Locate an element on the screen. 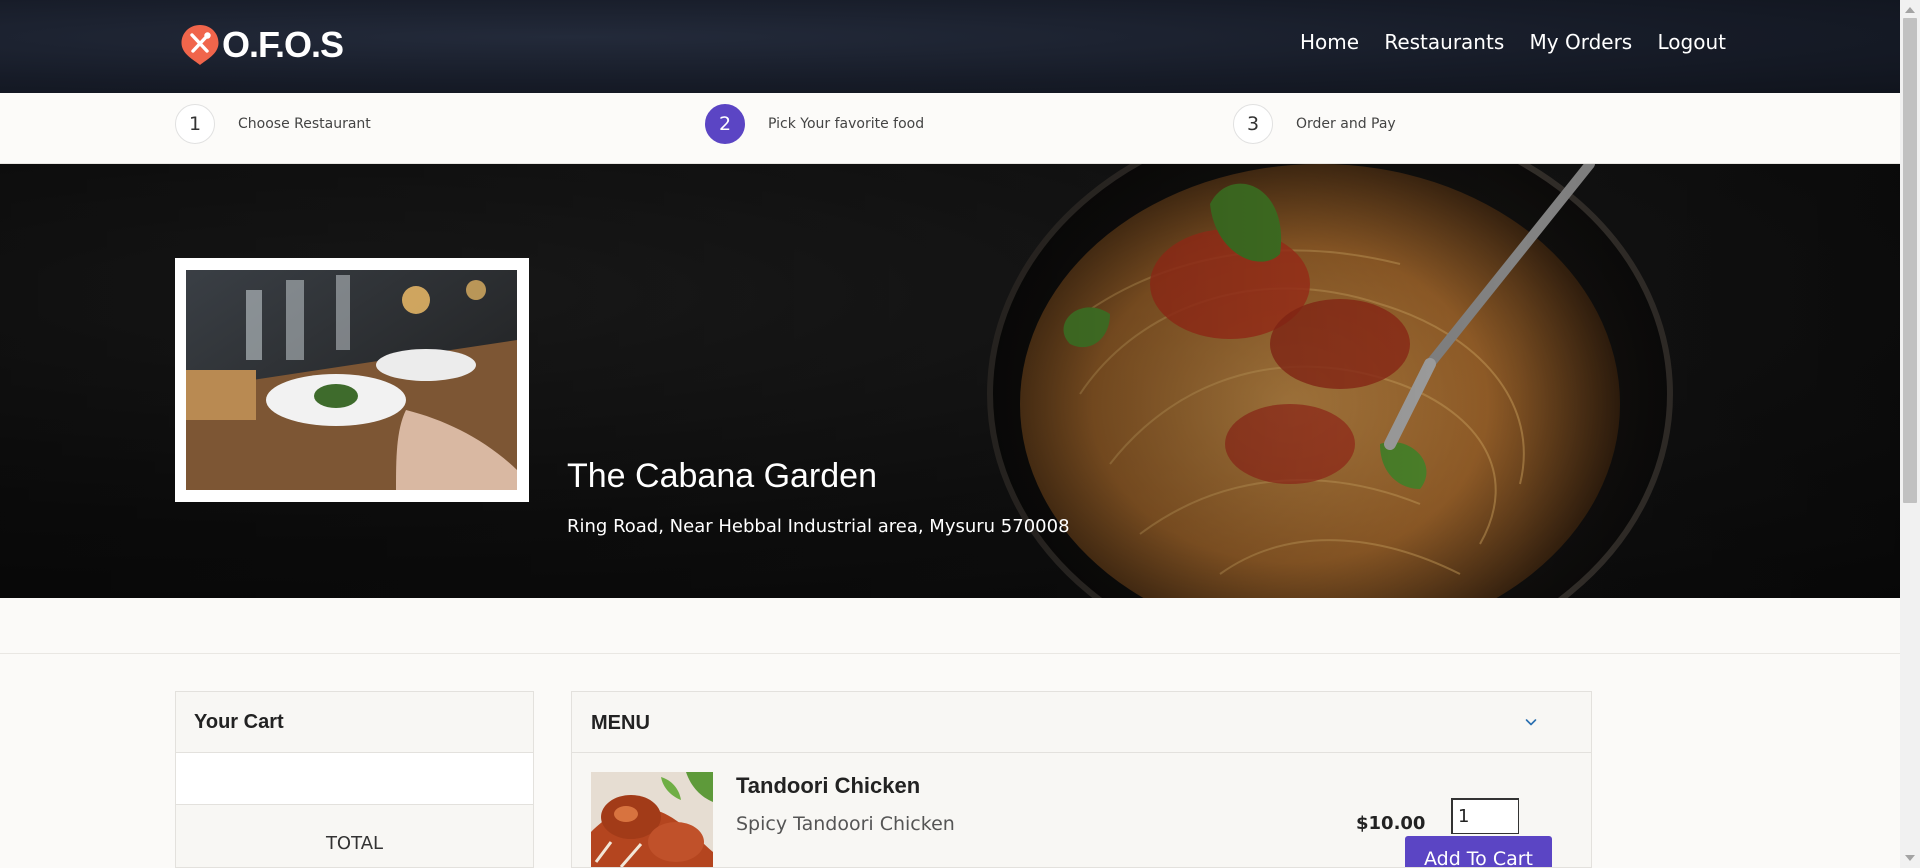 The width and height of the screenshot is (1920, 868). nav-restaurants: Restaurants is located at coordinates (1444, 42).